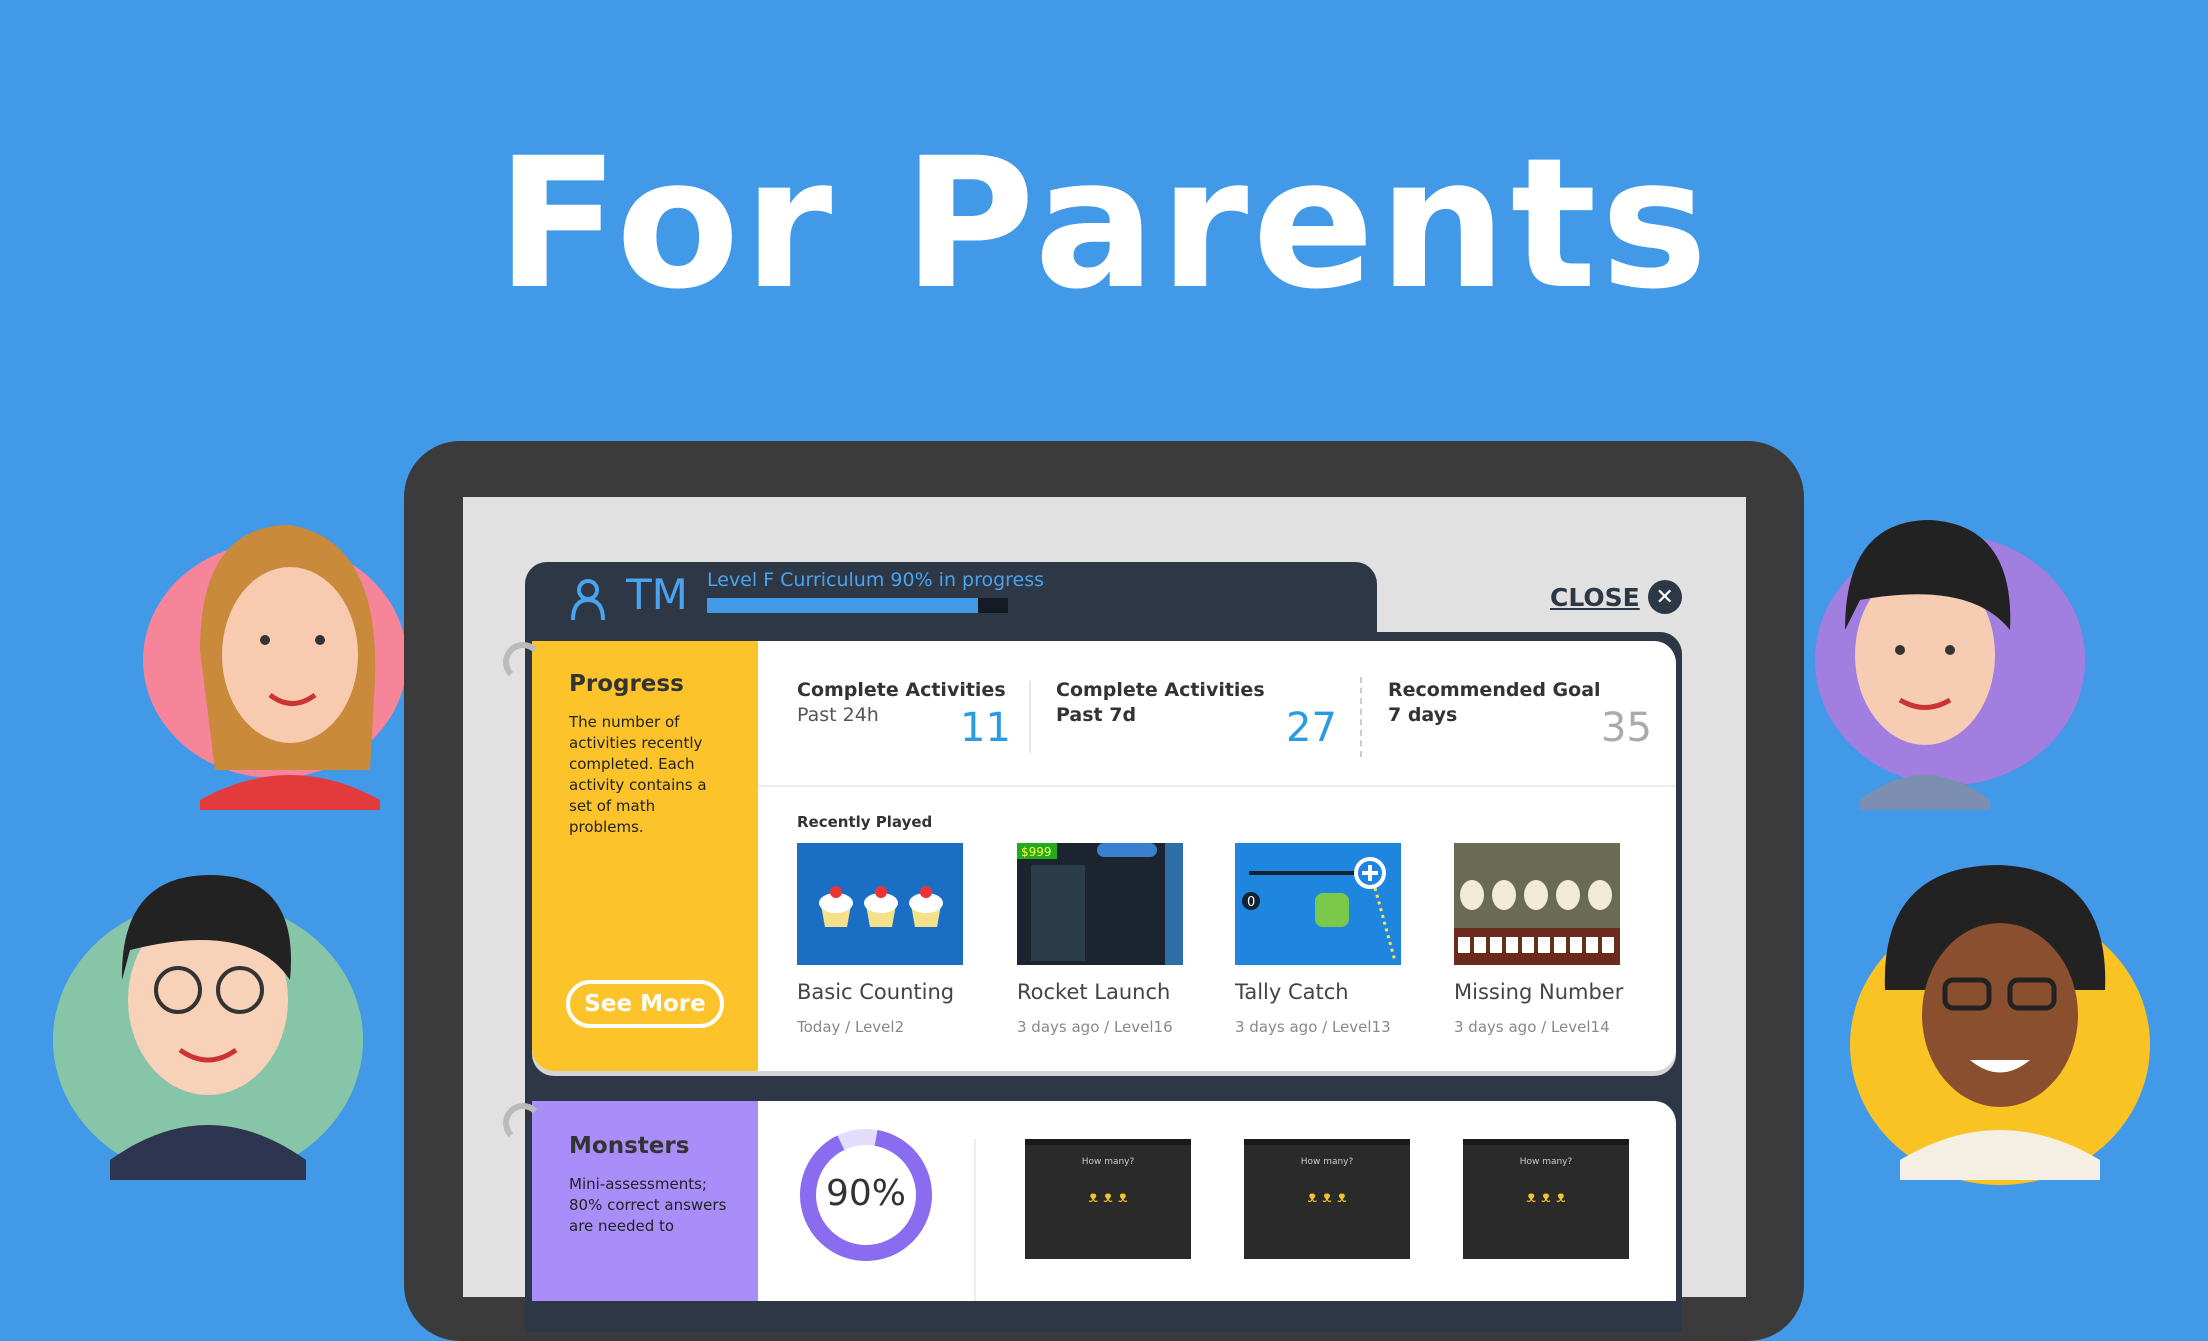  What do you see at coordinates (1318, 904) in the screenshot?
I see `tally-catch-thumbnail: 0` at bounding box center [1318, 904].